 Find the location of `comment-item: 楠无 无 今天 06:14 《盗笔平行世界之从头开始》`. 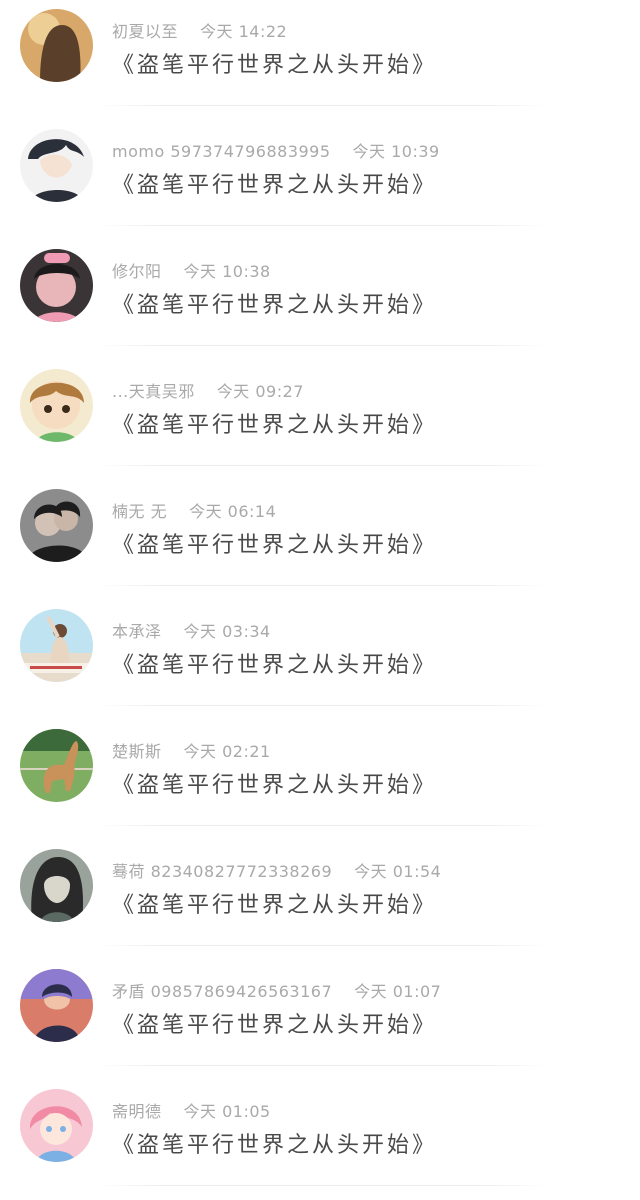

comment-item: 楠无 无 今天 06:14 《盗笔平行世界之从头开始》 is located at coordinates (320, 540).